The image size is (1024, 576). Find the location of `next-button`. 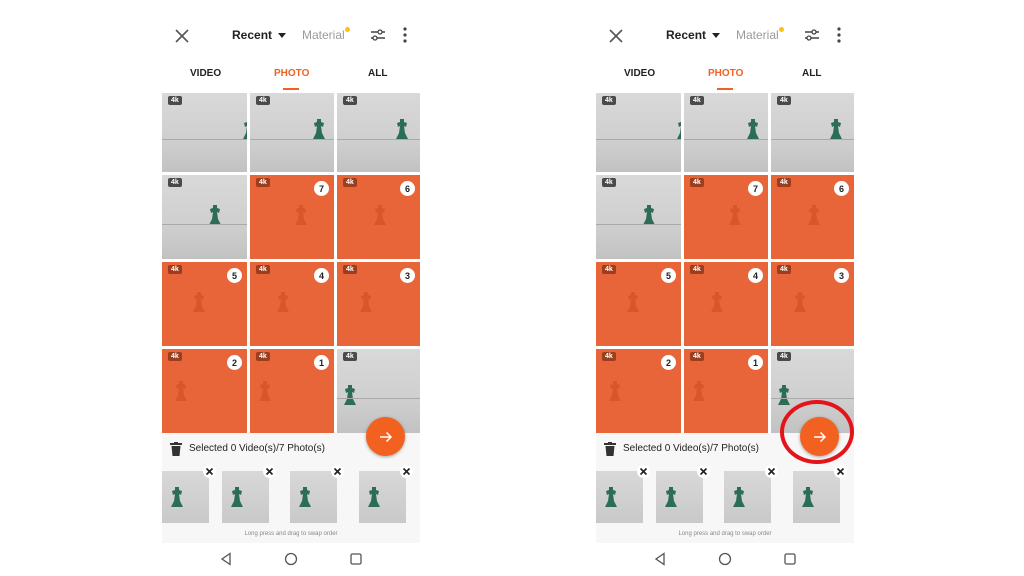

next-button is located at coordinates (385, 436).